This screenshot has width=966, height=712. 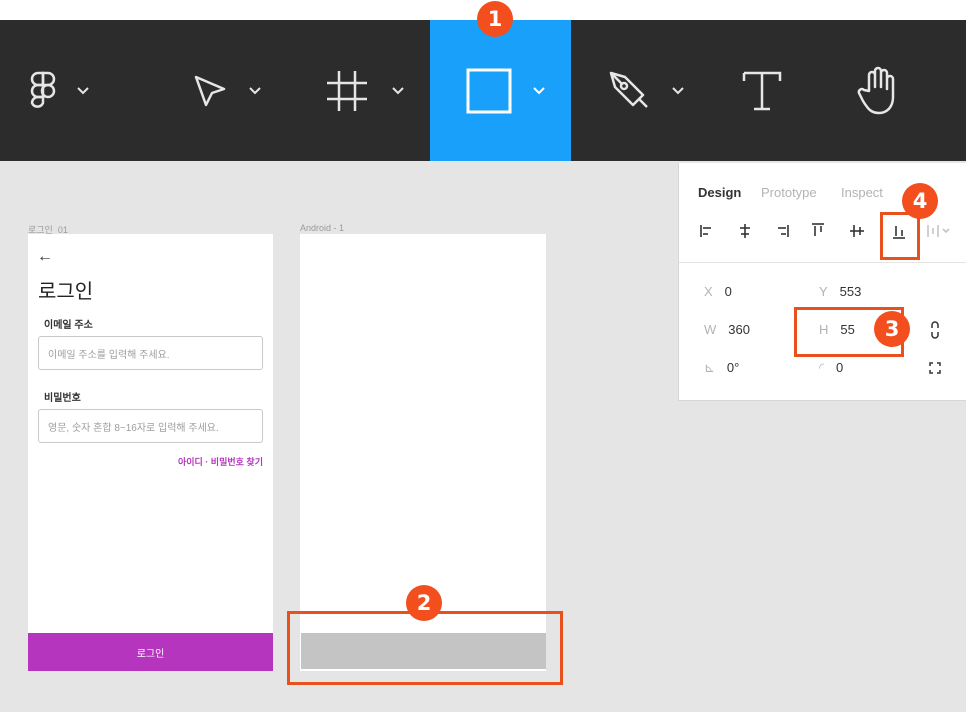 What do you see at coordinates (43, 89) in the screenshot?
I see `figma-logo-icon` at bounding box center [43, 89].